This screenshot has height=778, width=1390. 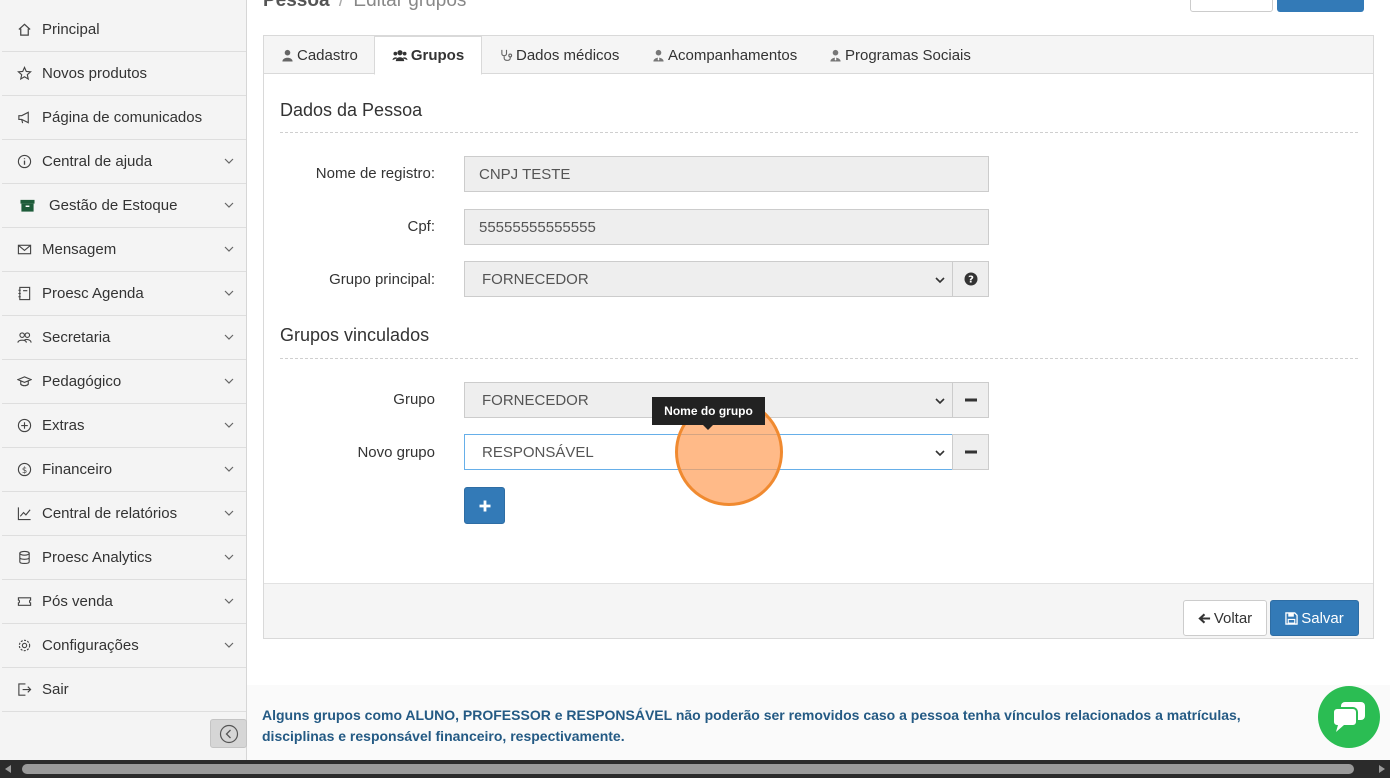 I want to click on sidebar-item-estoque: Gestão de Estoque, so click(x=124, y=206).